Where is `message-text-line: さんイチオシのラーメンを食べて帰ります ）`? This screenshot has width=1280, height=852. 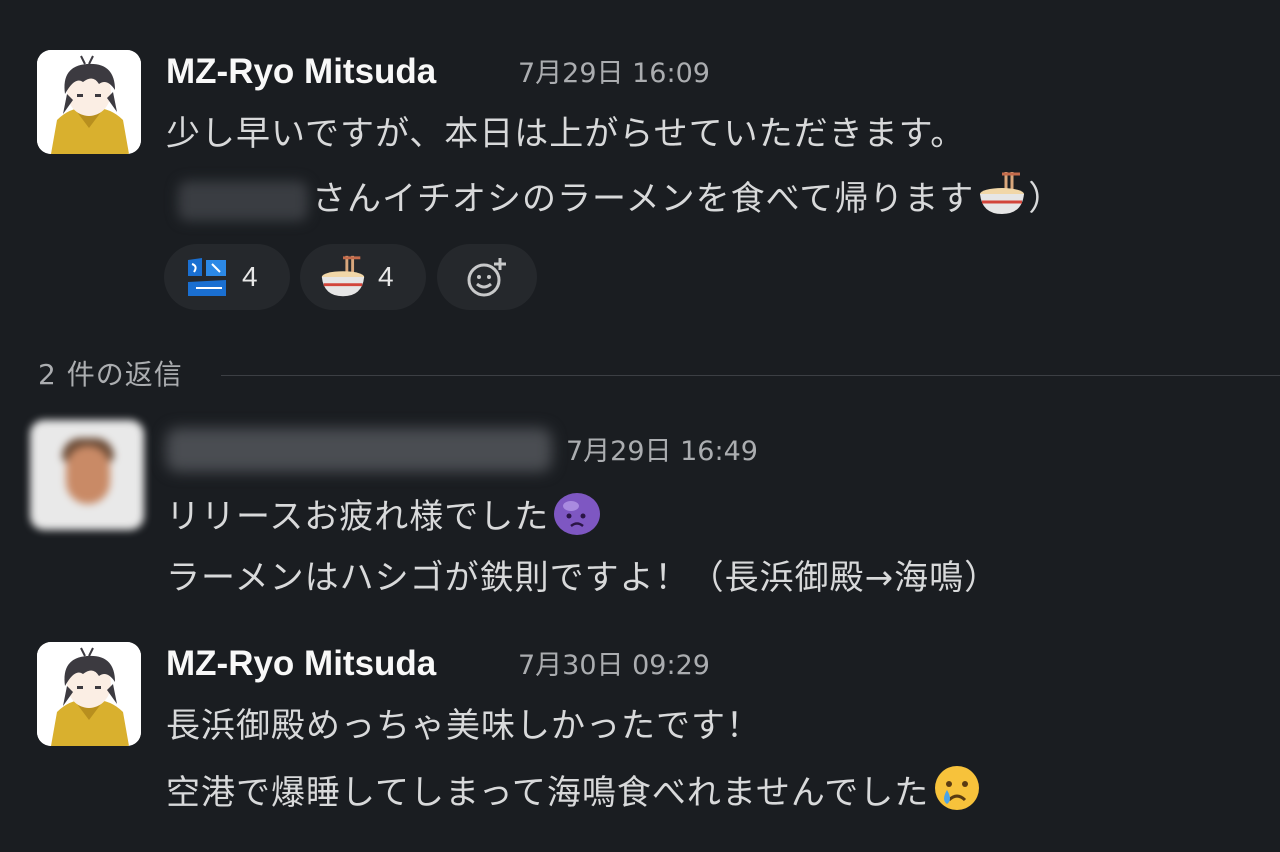 message-text-line: さんイチオシのラーメンを食べて帰ります ） is located at coordinates (620, 197).